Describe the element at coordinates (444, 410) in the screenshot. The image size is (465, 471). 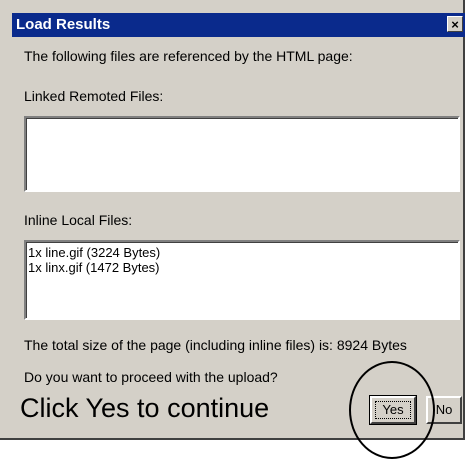
I see `no-button: No` at that location.